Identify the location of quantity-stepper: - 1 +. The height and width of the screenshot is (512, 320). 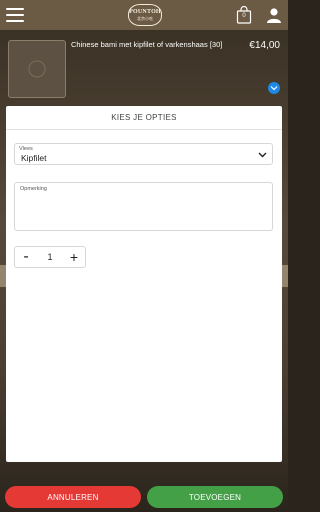
(50, 257).